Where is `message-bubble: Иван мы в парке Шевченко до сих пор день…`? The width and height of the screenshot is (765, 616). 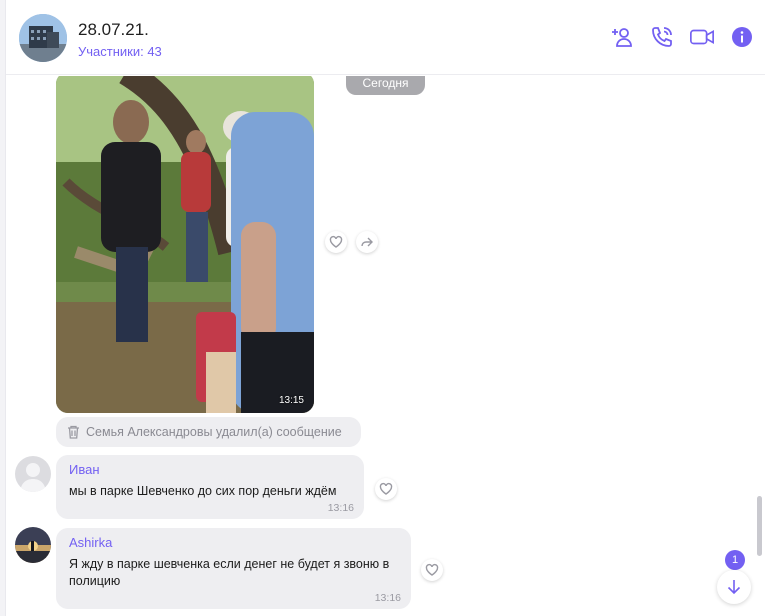 message-bubble: Иван мы в парке Шевченко до сих пор день… is located at coordinates (210, 487).